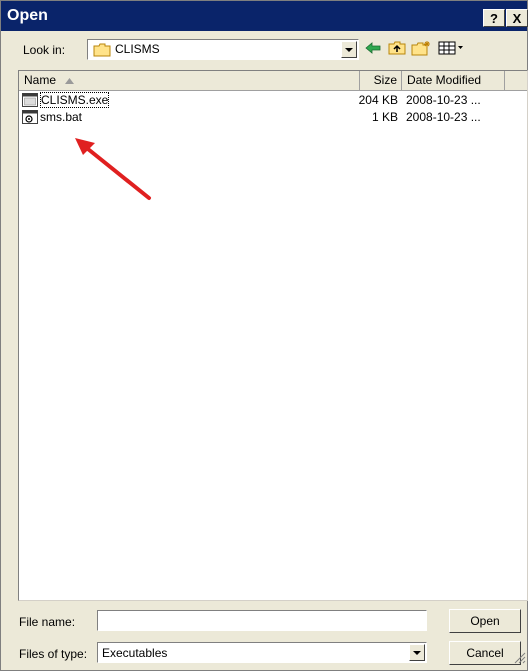 The width and height of the screenshot is (528, 671). Describe the element at coordinates (44, 50) in the screenshot. I see `lookin-label: Look in:` at that location.